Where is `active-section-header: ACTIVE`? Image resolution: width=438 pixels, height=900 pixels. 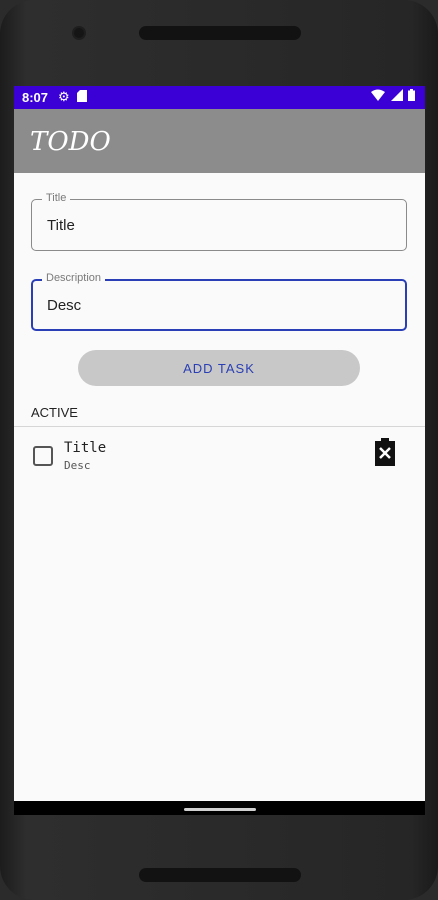
active-section-header: ACTIVE is located at coordinates (54, 412).